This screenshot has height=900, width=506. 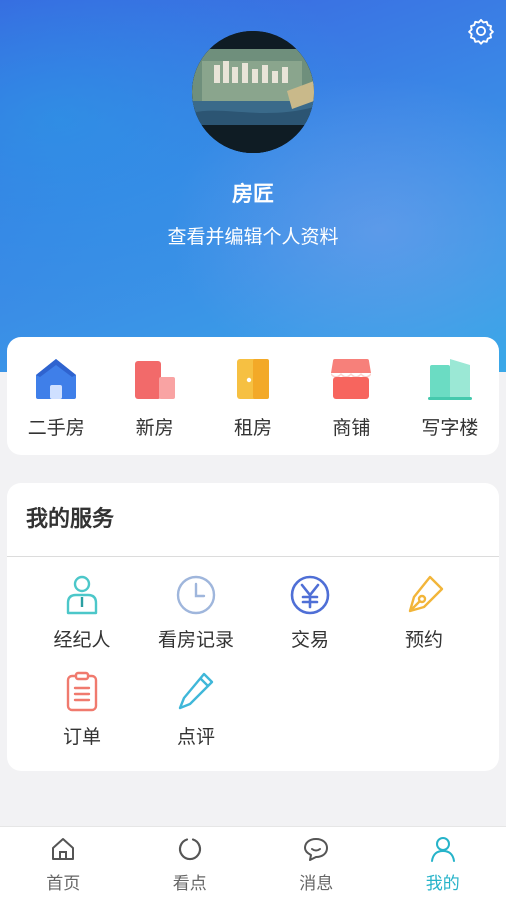 What do you see at coordinates (82, 640) in the screenshot?
I see `service-label: 经纪人` at bounding box center [82, 640].